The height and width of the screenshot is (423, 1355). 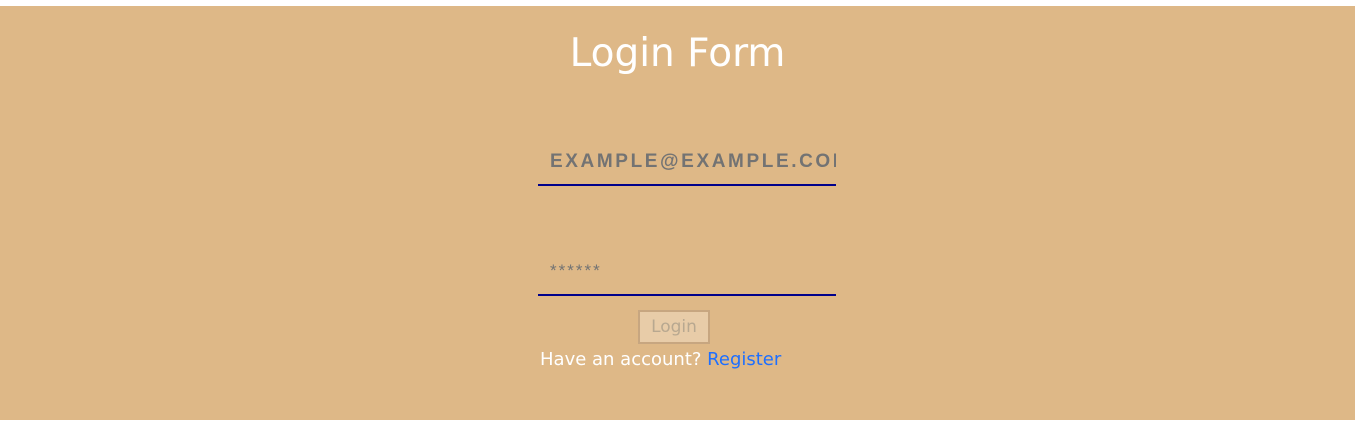 I want to click on register-link: Register, so click(x=744, y=359).